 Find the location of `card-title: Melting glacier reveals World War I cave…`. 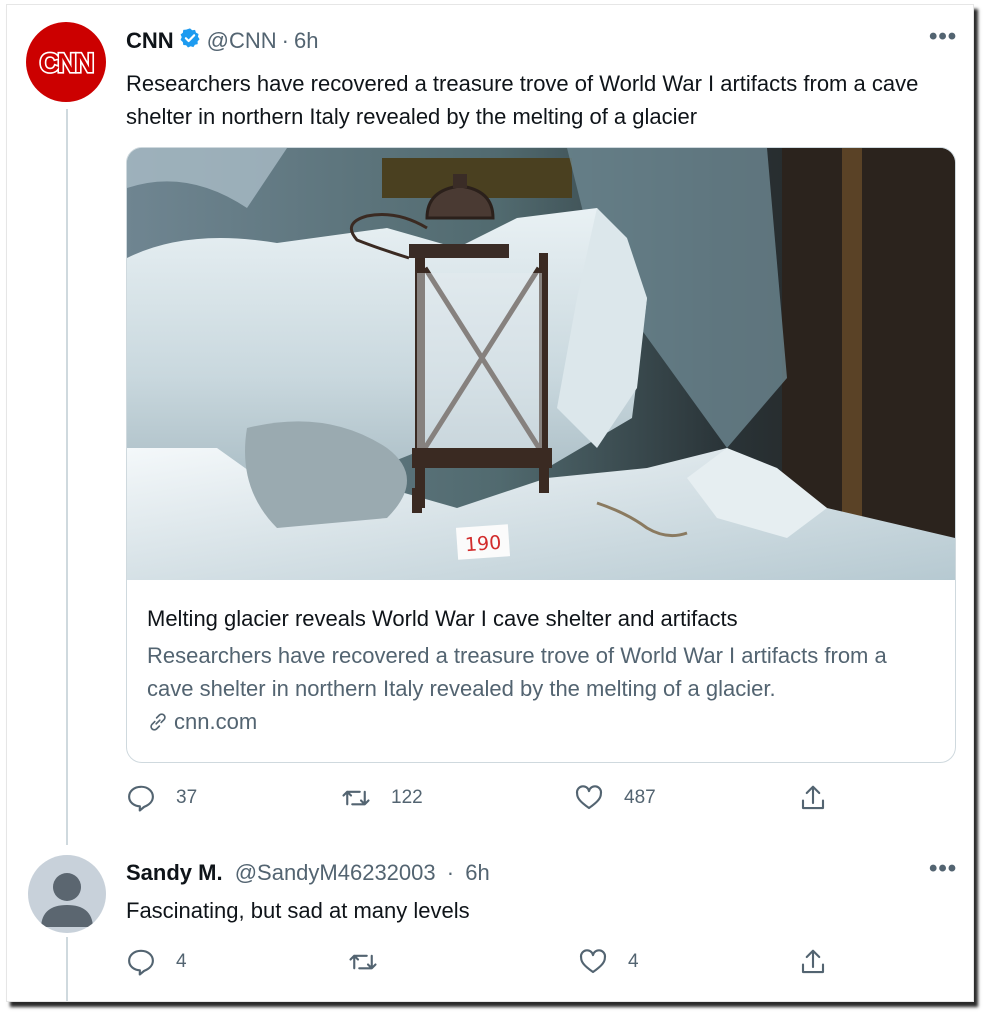

card-title: Melting glacier reveals World War I cave… is located at coordinates (442, 618).